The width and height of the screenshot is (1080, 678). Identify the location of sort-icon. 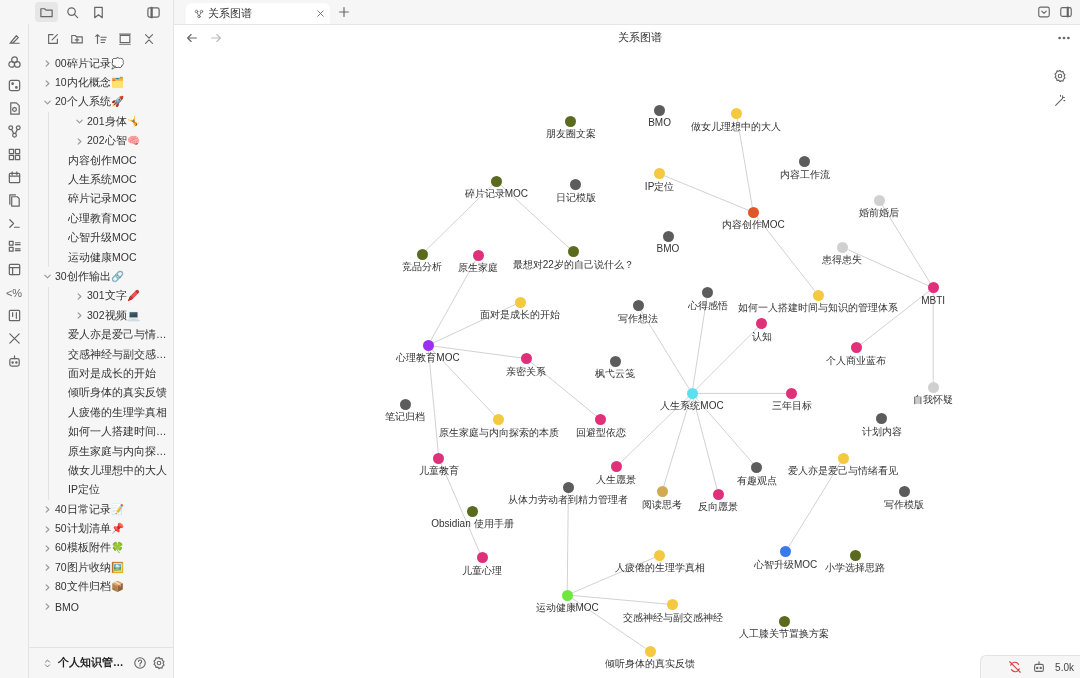
(101, 39).